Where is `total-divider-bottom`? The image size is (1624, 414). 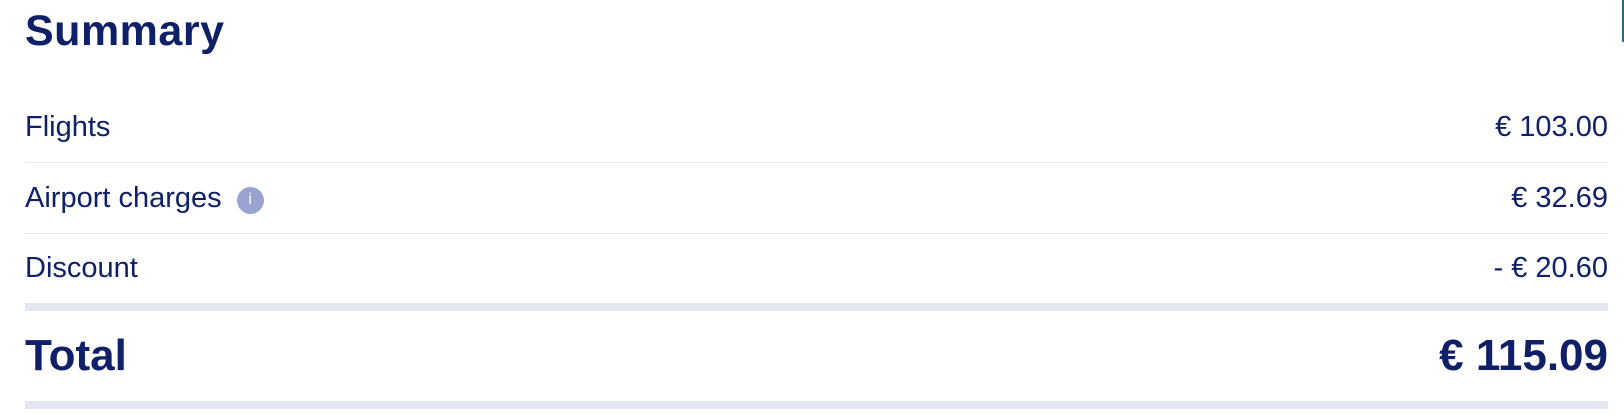
total-divider-bottom is located at coordinates (816, 405).